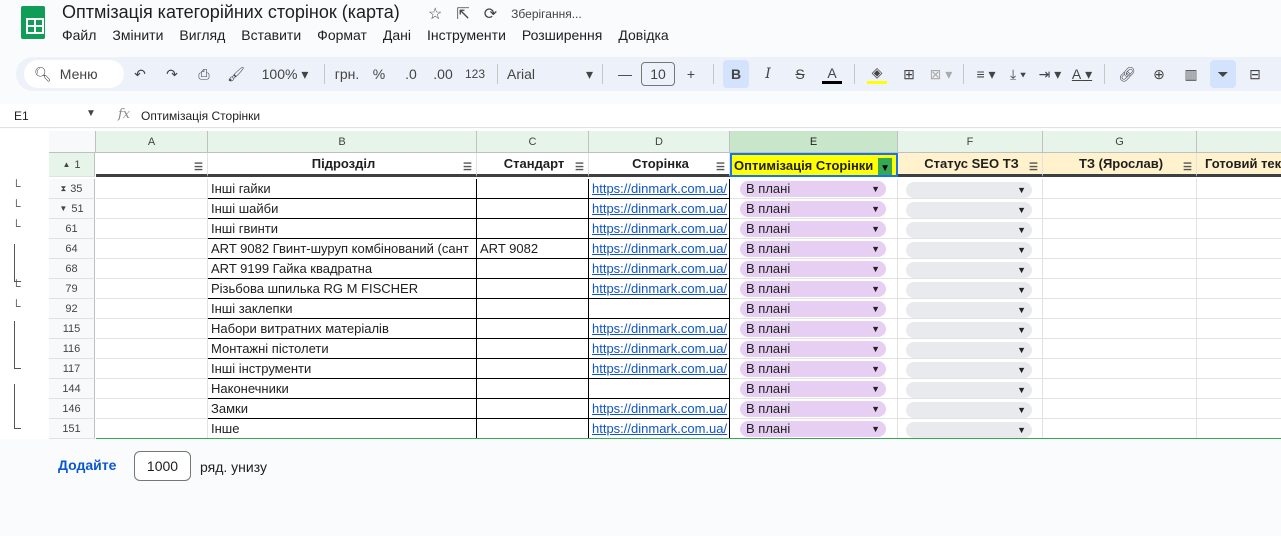 Image resolution: width=1281 pixels, height=536 pixels. I want to click on header-cell-a: ☰, so click(152, 165).